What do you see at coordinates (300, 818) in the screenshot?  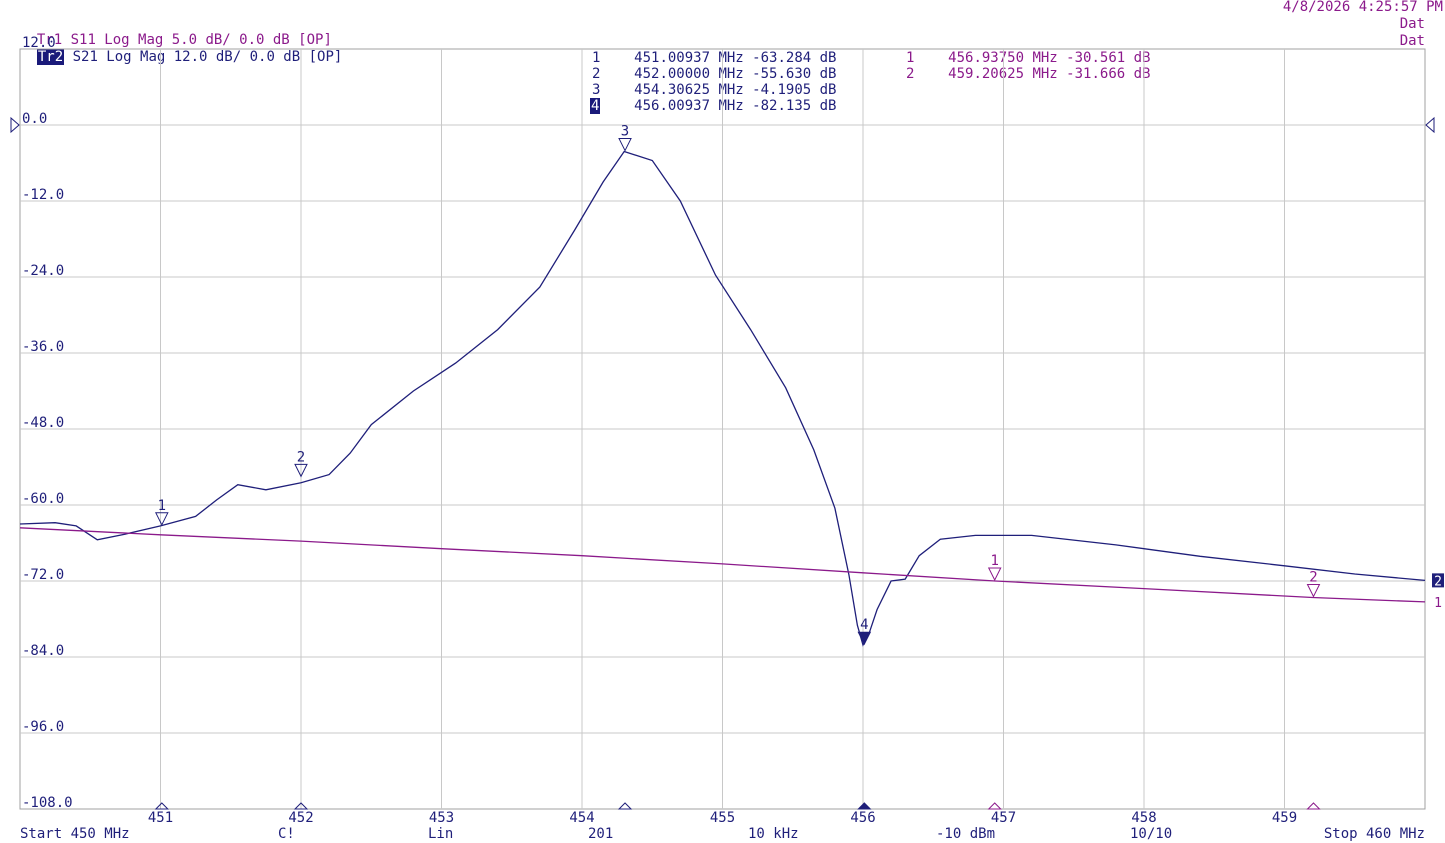 I see `x-tick-label: 452` at bounding box center [300, 818].